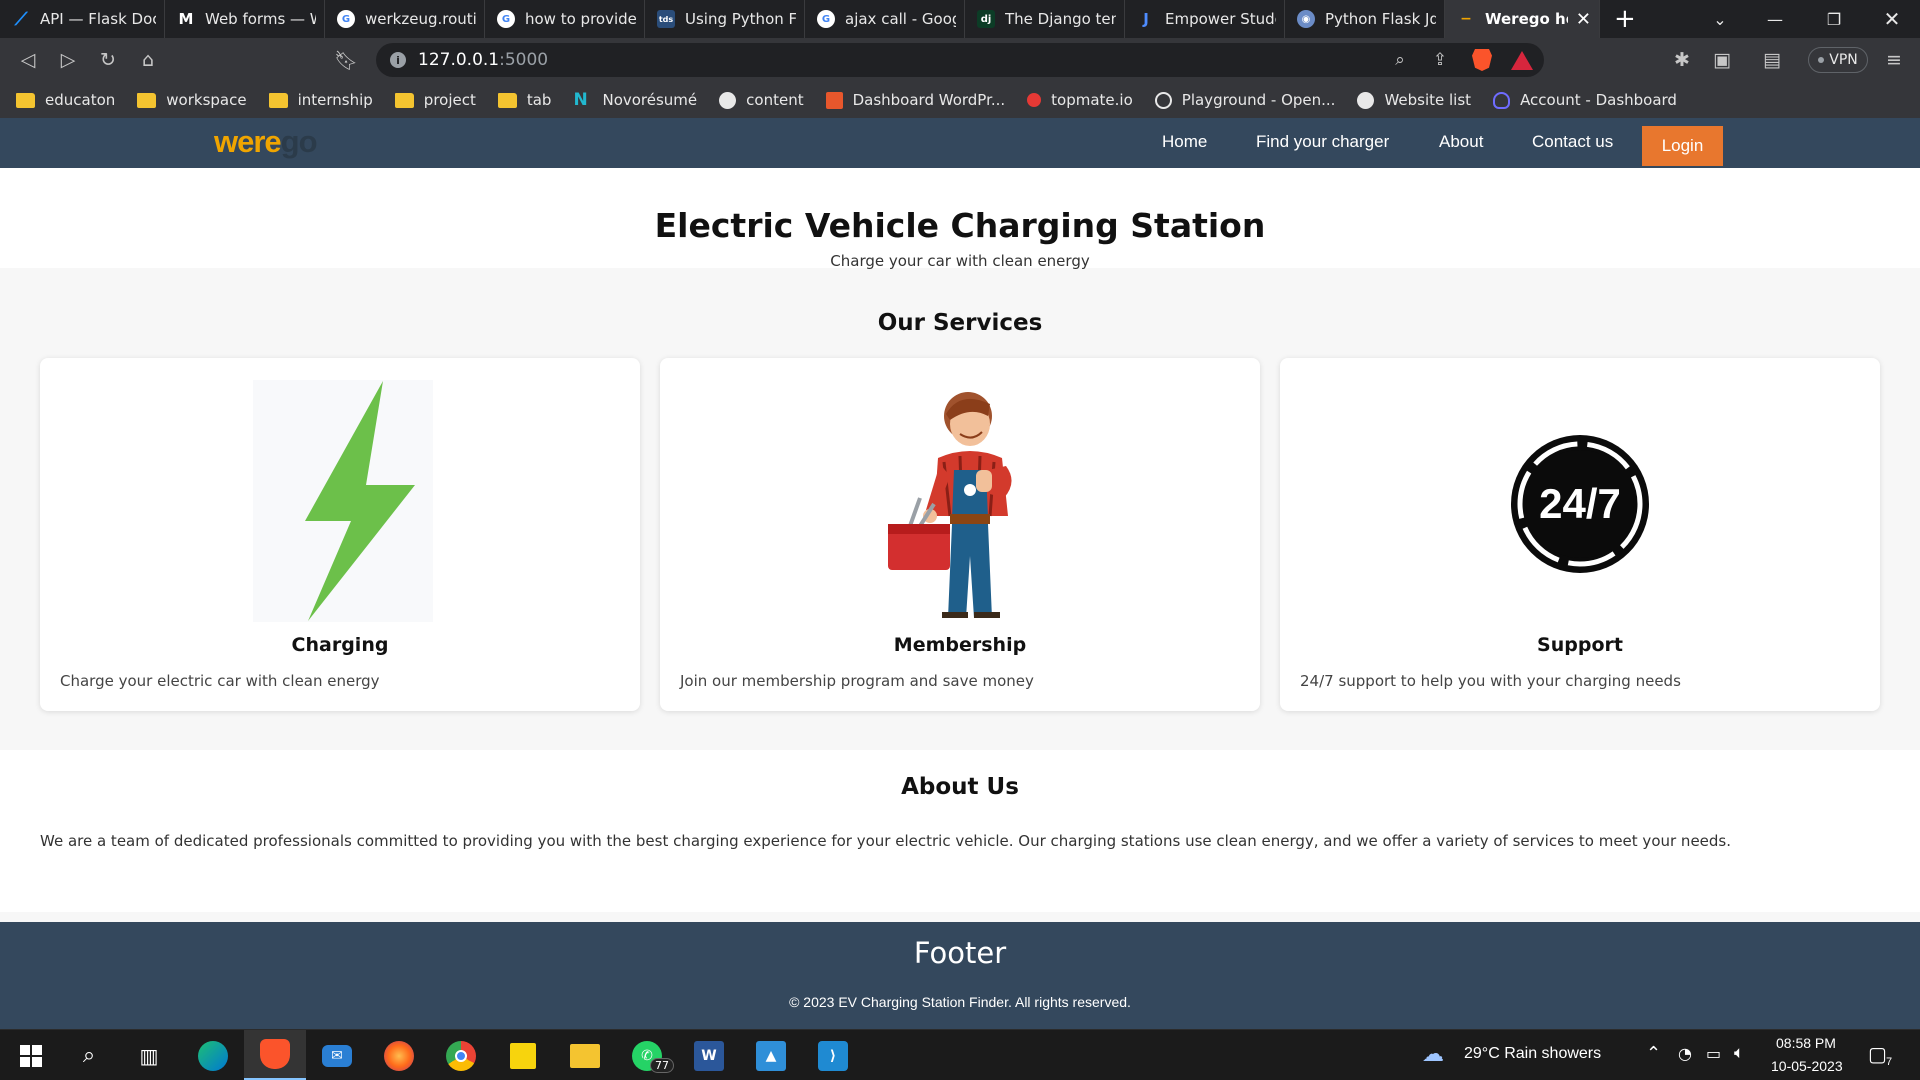 This screenshot has width=1920, height=1080. Describe the element at coordinates (960, 787) in the screenshot. I see `about-heading: About Us` at that location.